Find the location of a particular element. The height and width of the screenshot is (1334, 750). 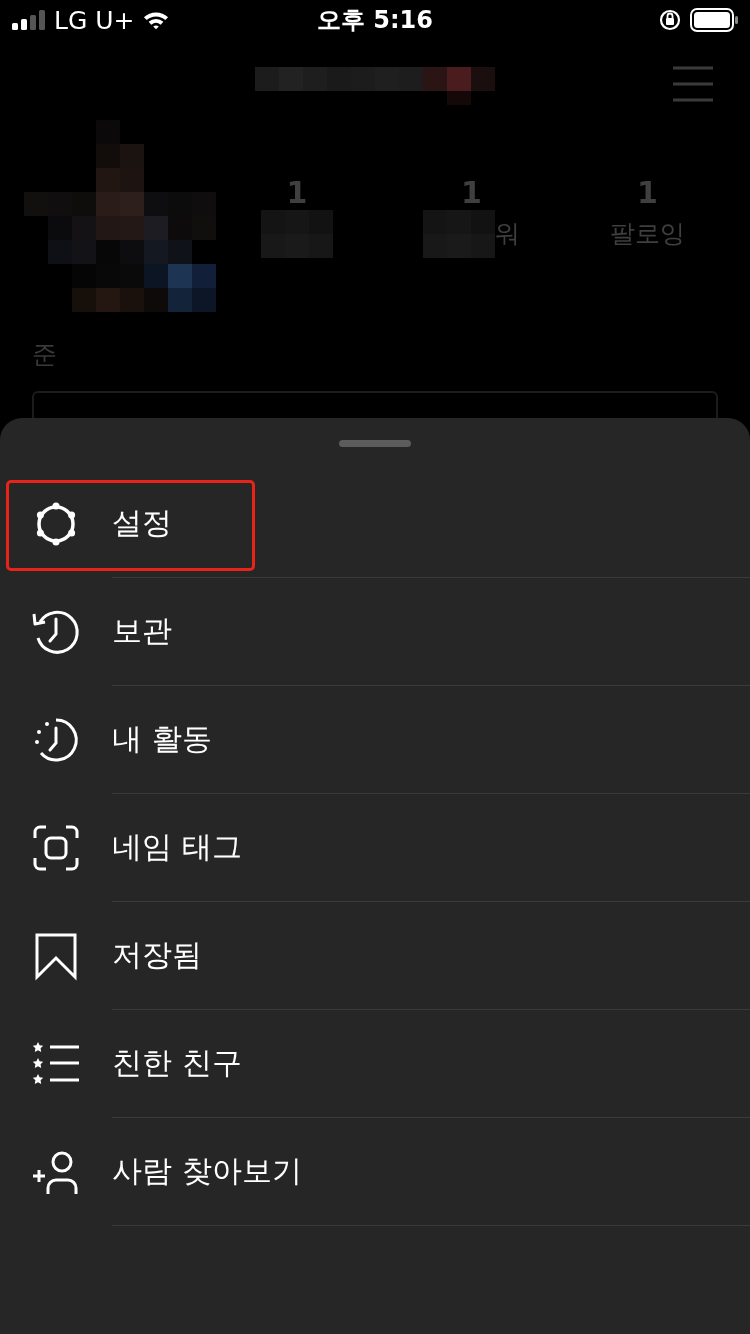

clock-time: 오후 5:16 is located at coordinates (375, 20).